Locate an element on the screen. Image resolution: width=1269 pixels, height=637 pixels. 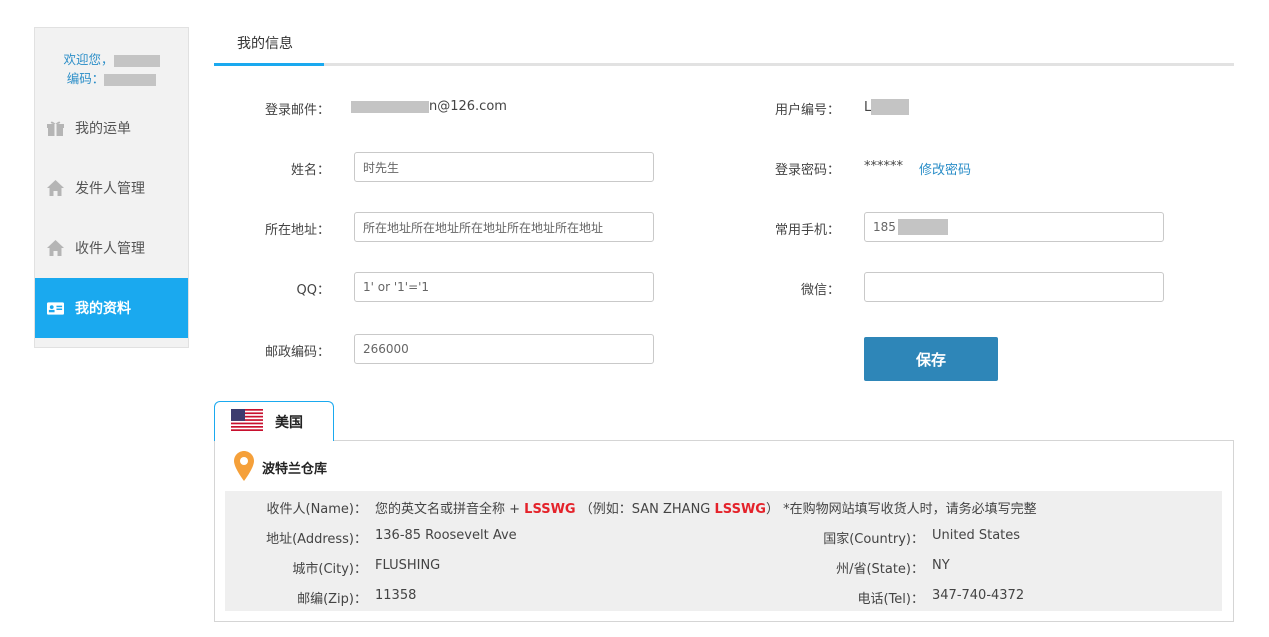
email-label: 登录邮件： is located at coordinates (297, 110).